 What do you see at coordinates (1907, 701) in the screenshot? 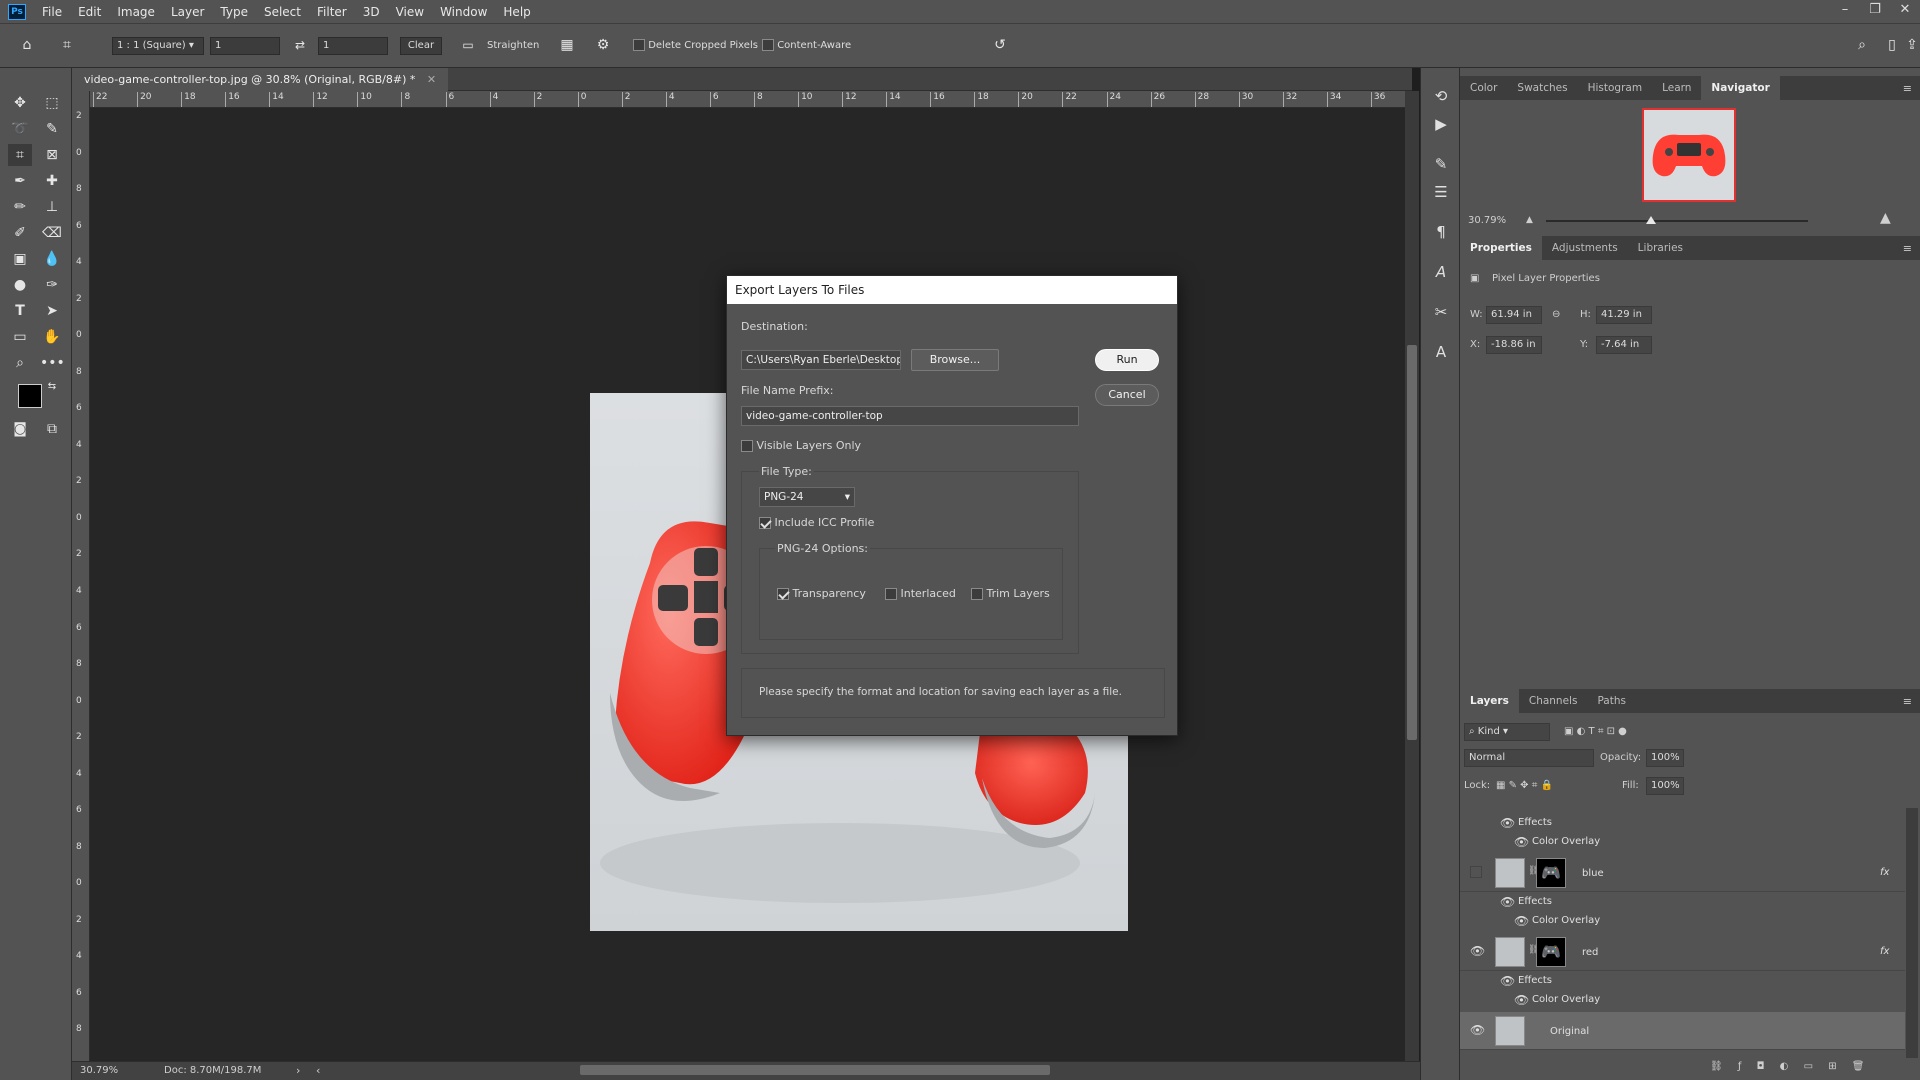
I see `layers-menu-icon: ≡` at bounding box center [1907, 701].